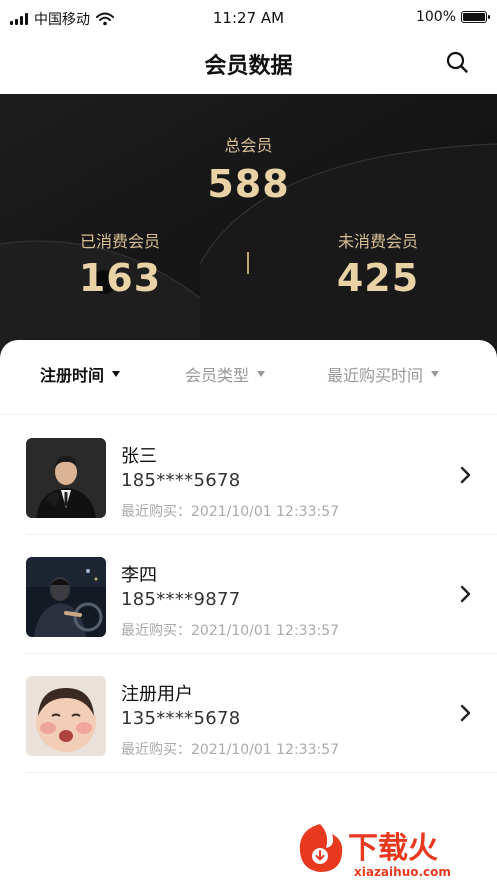 Image resolution: width=497 pixels, height=883 pixels. Describe the element at coordinates (181, 599) in the screenshot. I see `member-phone: 185****9877` at that location.